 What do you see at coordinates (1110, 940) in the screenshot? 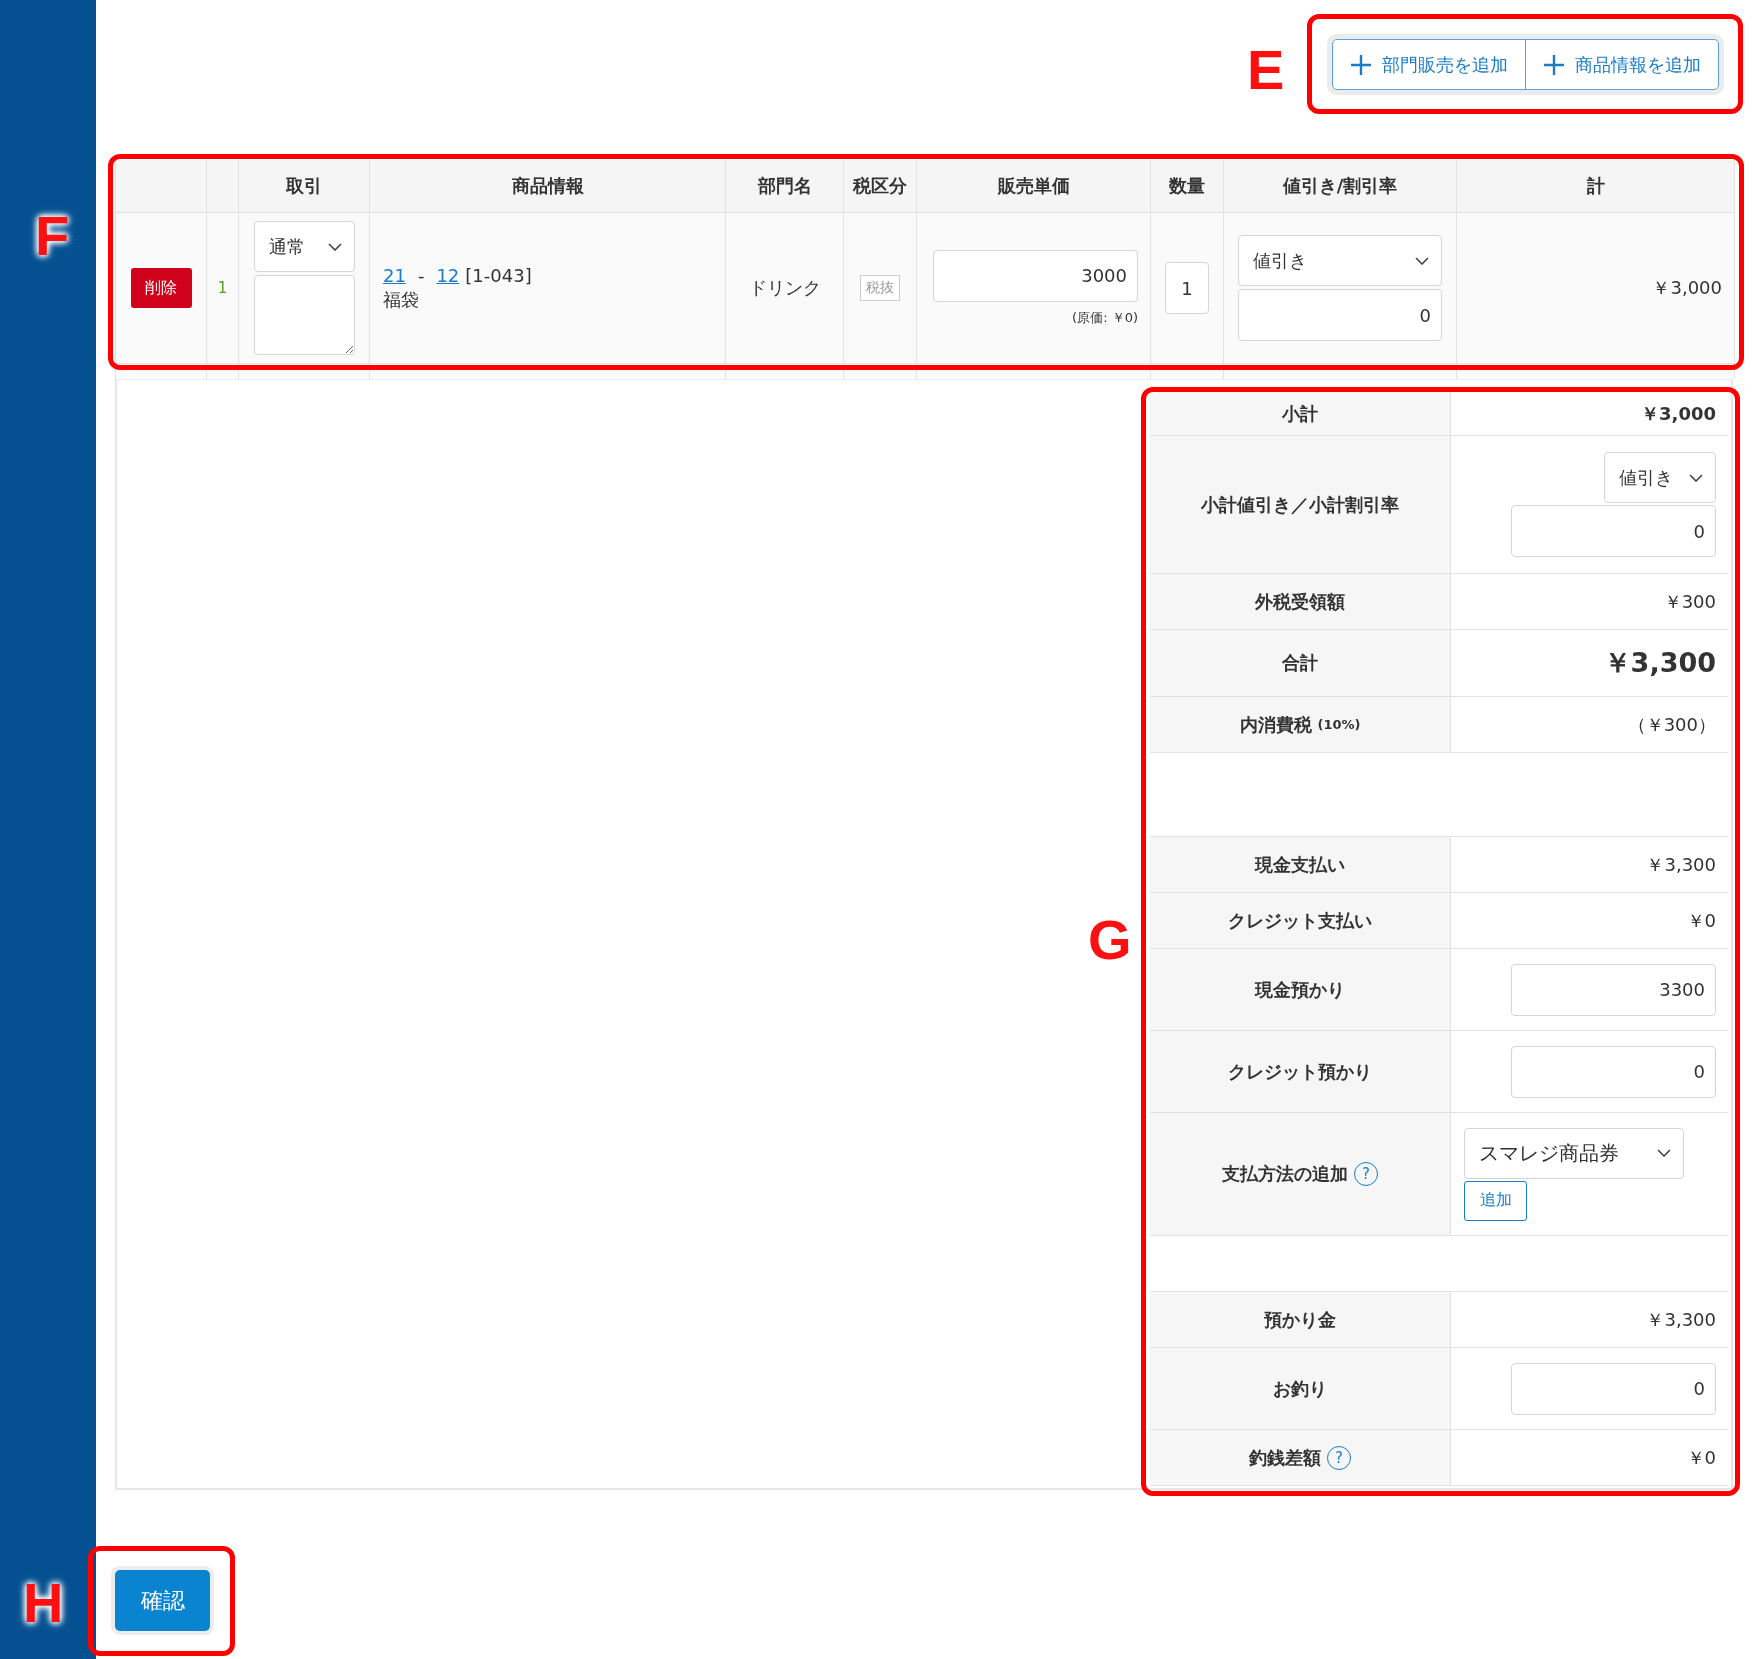
I see `callout-letter: G` at bounding box center [1110, 940].